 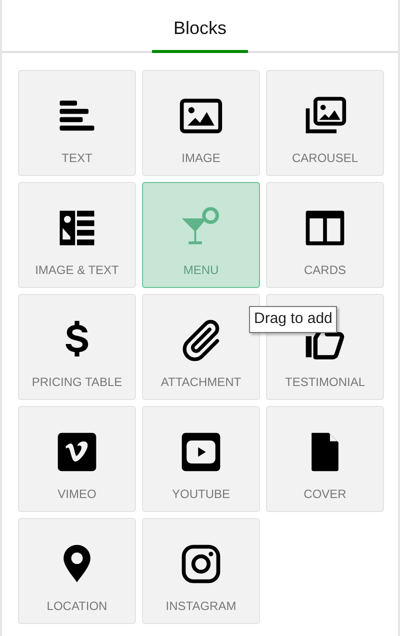 I want to click on block-label: PRICING TABLE, so click(x=77, y=382).